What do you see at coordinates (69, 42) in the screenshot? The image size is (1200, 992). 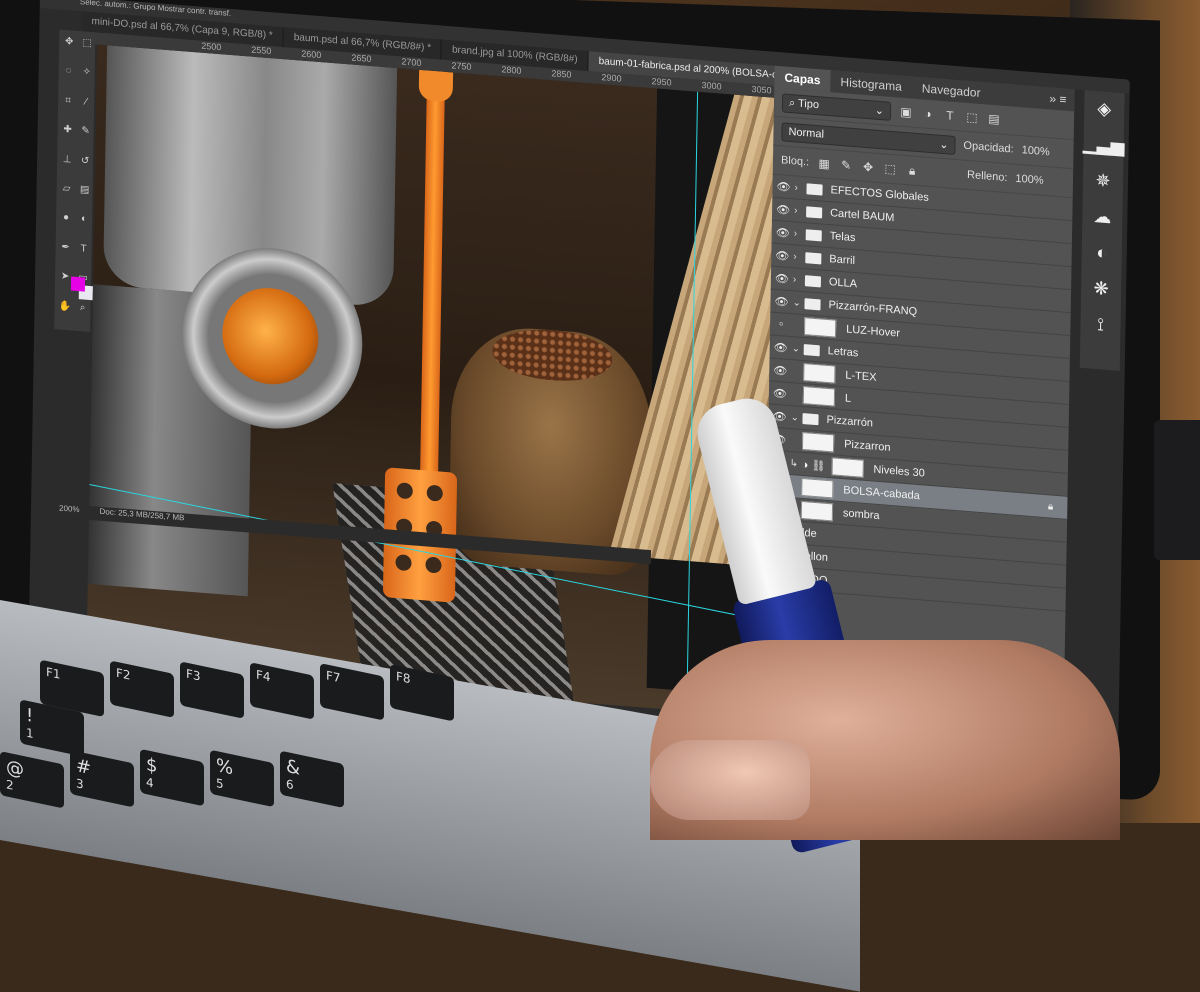 I see `move-tool-icon: ✥` at bounding box center [69, 42].